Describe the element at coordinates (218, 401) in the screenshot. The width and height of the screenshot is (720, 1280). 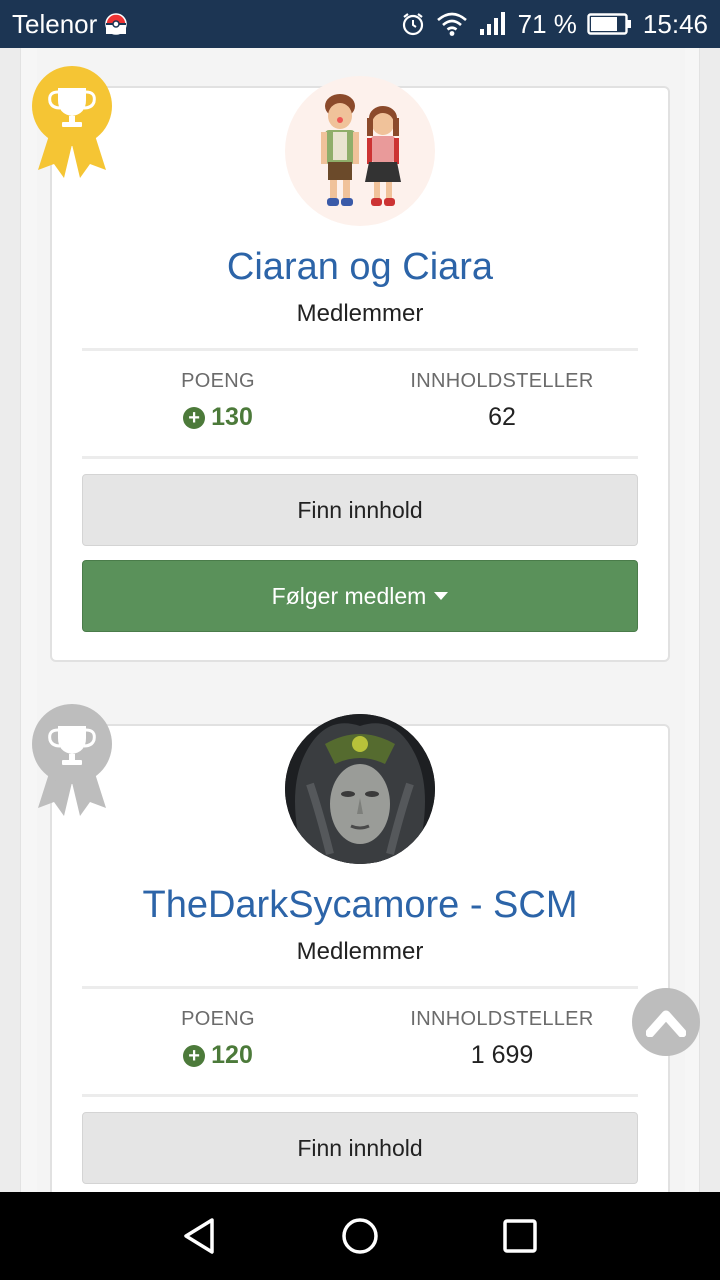
I see `points-stat: POENG + 130` at that location.